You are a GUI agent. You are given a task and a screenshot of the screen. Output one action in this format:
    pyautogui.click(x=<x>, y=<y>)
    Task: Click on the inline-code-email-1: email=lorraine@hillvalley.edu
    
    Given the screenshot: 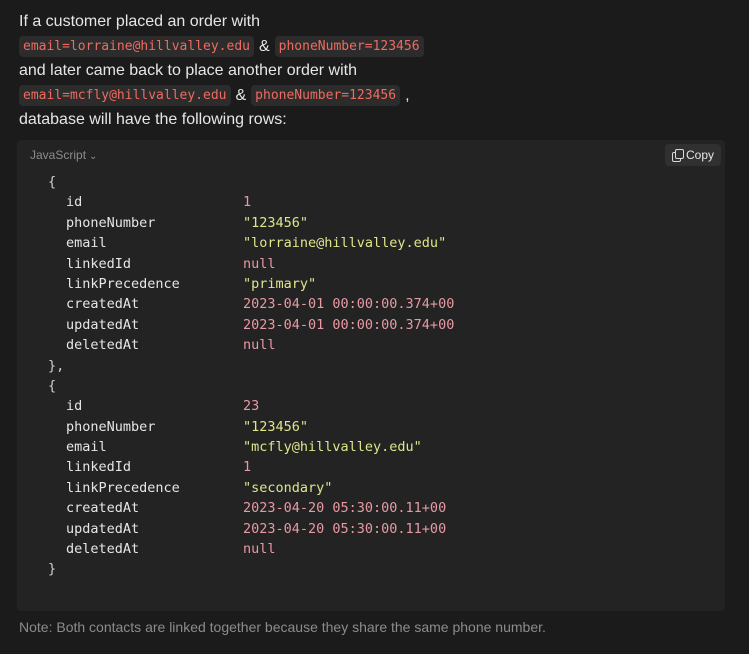 What is the action you would take?
    pyautogui.click(x=136, y=47)
    